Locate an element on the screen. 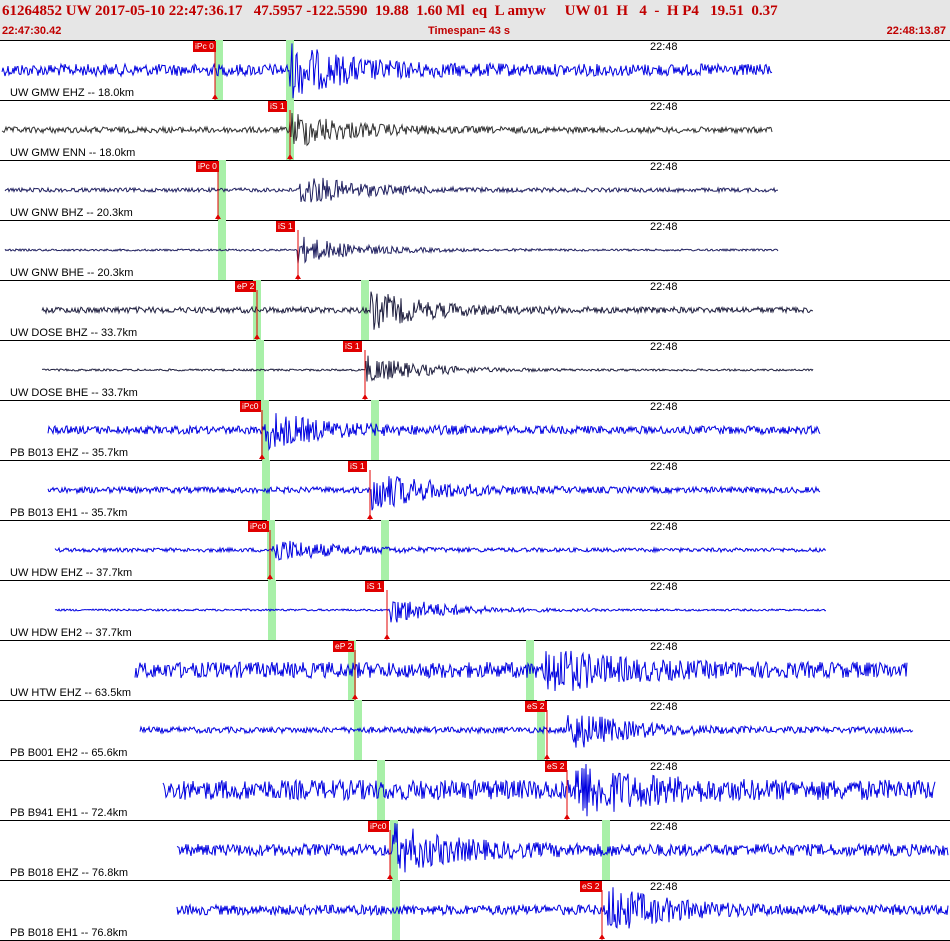  channel-label: PB B018 EHZ -- 76.8km is located at coordinates (69, 873).